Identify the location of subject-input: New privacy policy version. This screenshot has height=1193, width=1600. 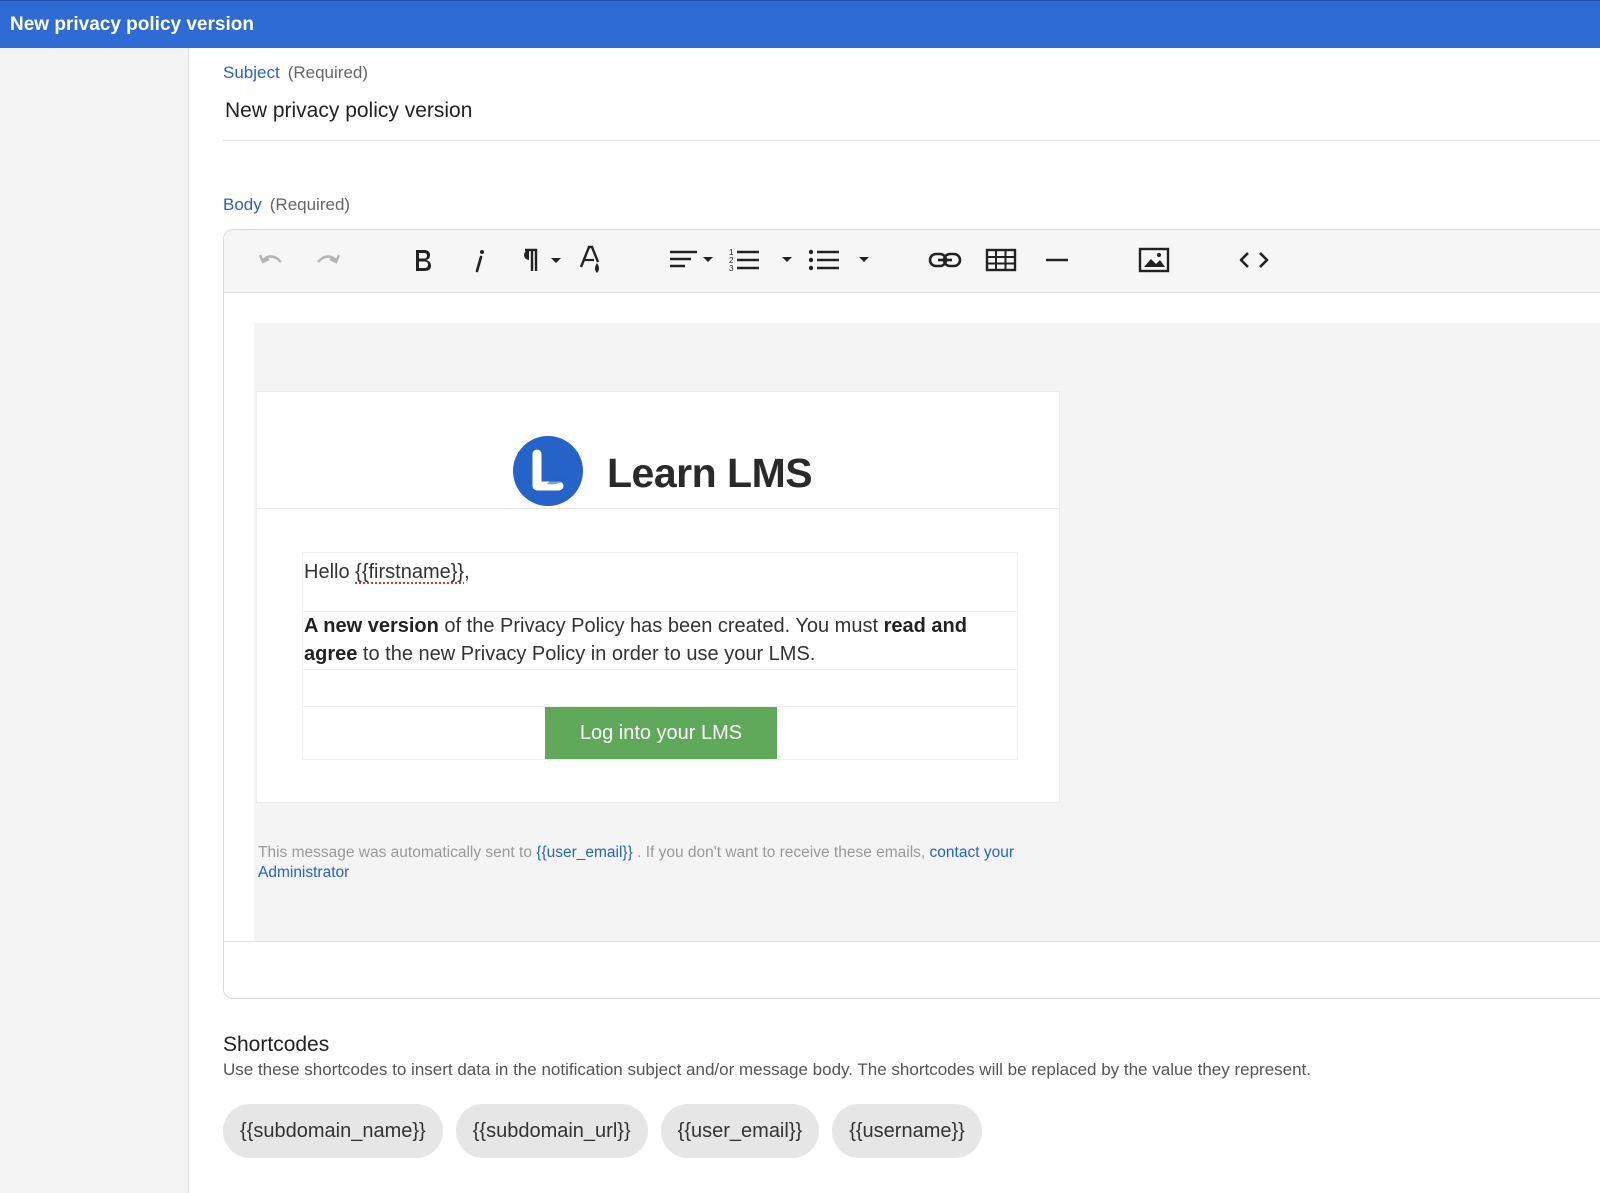
(348, 111).